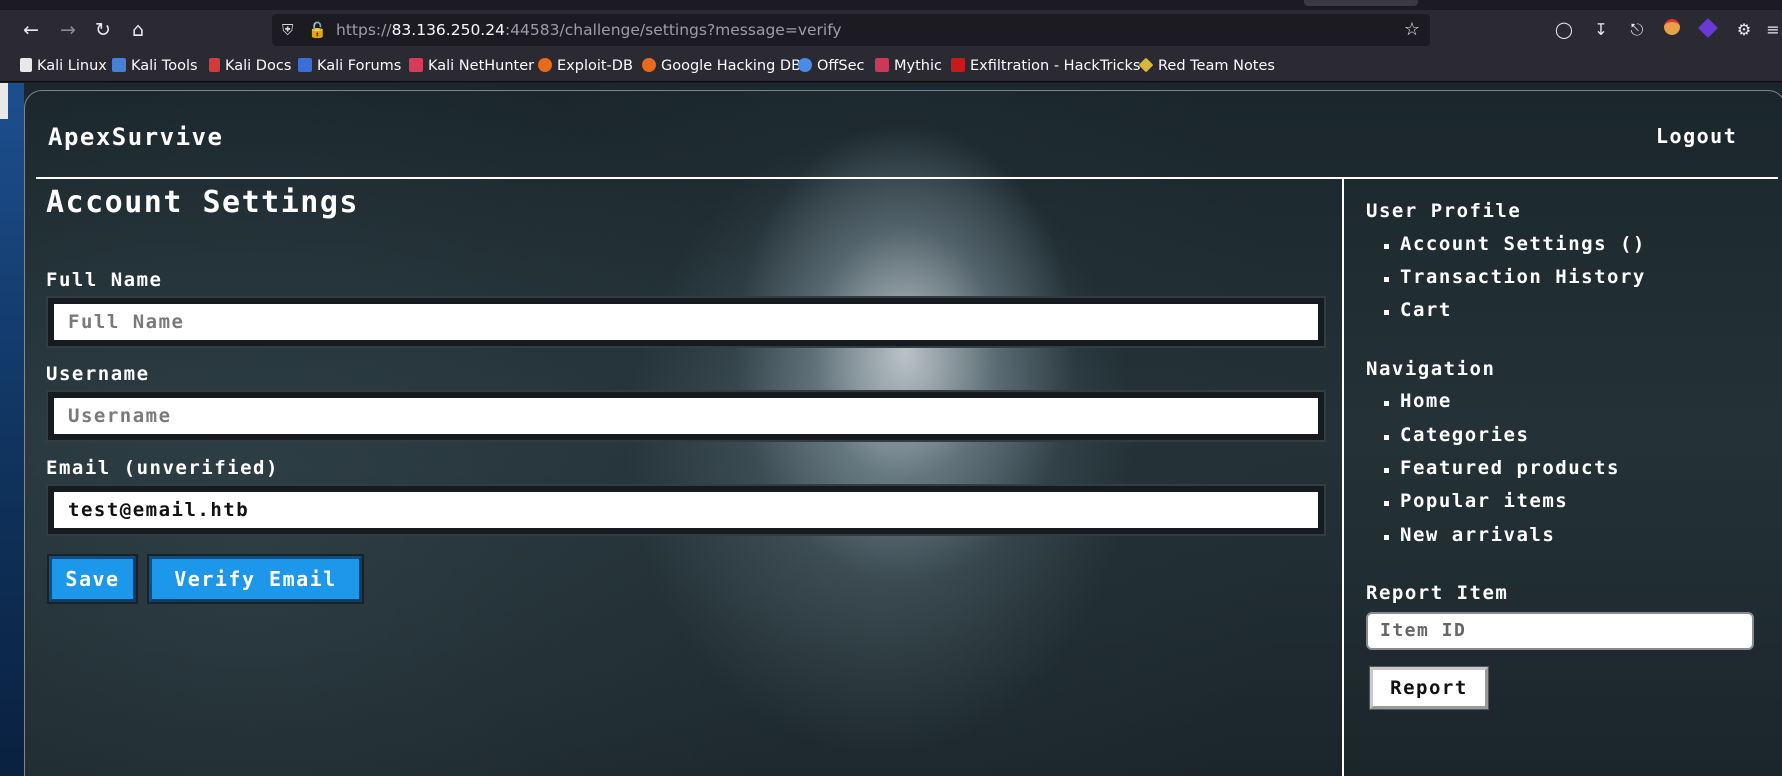  I want to click on bookmark-kali-forums: Kali Forums, so click(349, 66).